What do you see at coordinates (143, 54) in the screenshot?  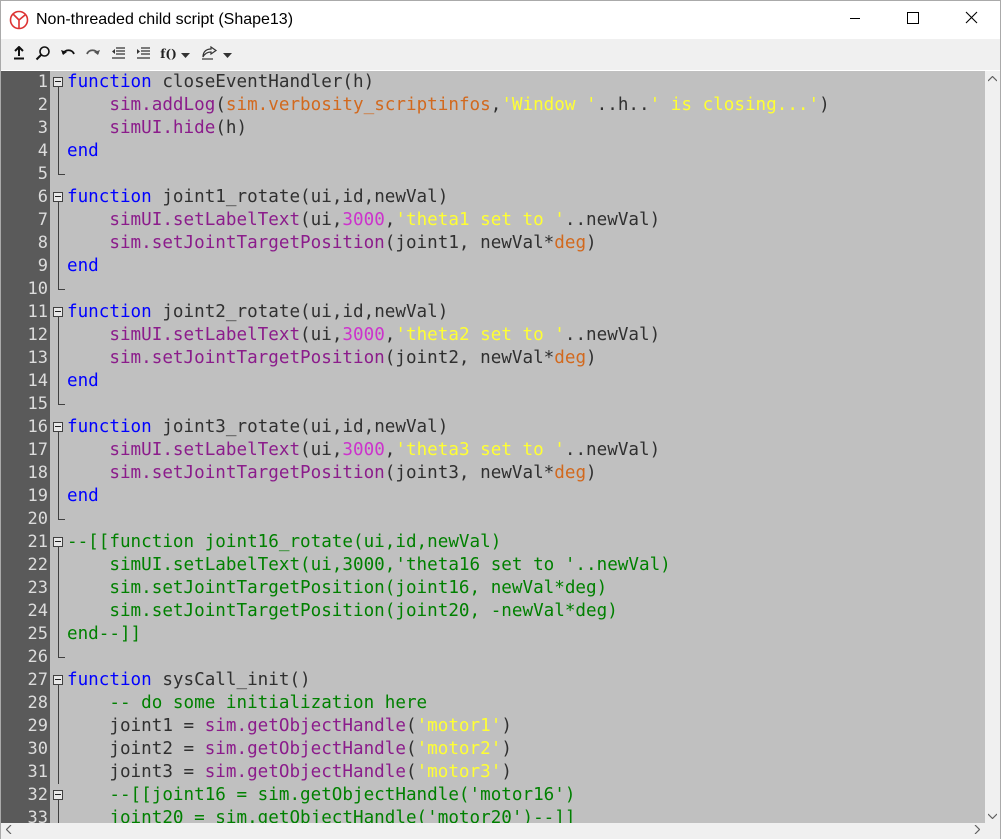 I see `indent-button` at bounding box center [143, 54].